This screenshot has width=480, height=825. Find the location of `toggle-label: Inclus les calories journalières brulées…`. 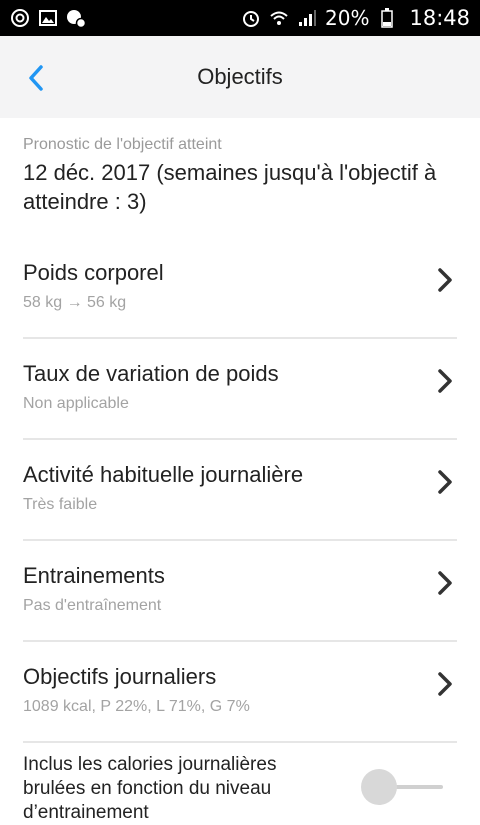

toggle-label: Inclus les calories journalières brulées… is located at coordinates (150, 788).